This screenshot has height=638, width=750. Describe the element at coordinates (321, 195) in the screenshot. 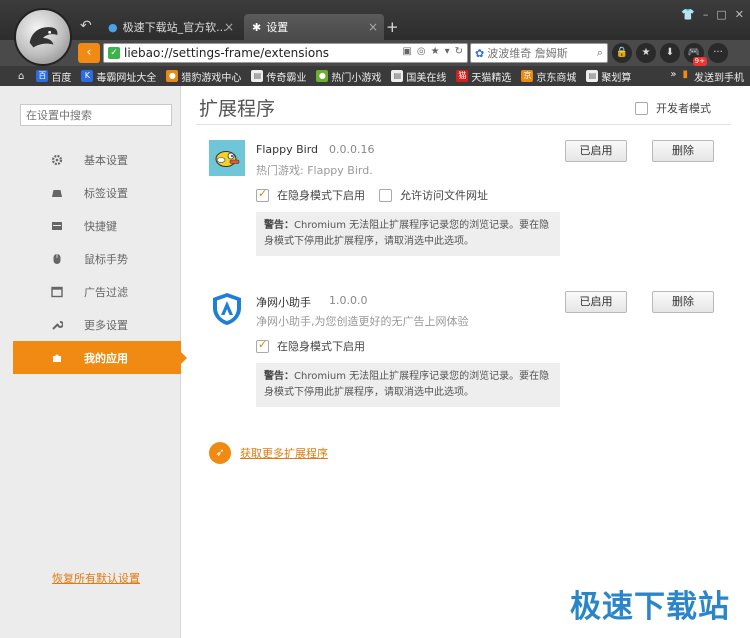

I see `incognito-label: 在隐身模式下启用` at that location.